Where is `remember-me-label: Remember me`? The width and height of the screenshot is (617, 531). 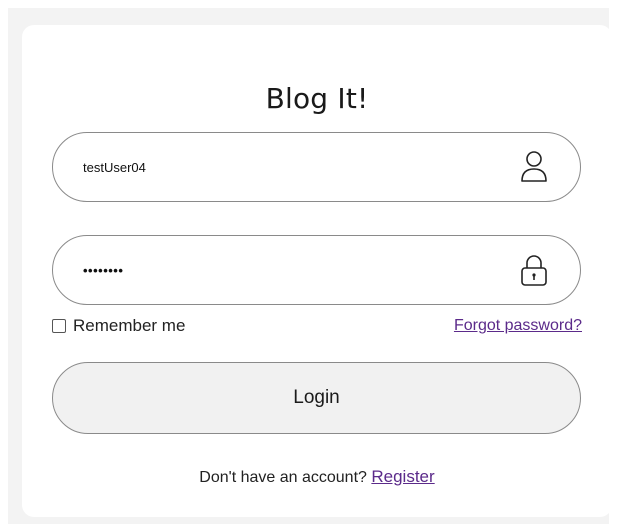
remember-me-label: Remember me is located at coordinates (129, 325).